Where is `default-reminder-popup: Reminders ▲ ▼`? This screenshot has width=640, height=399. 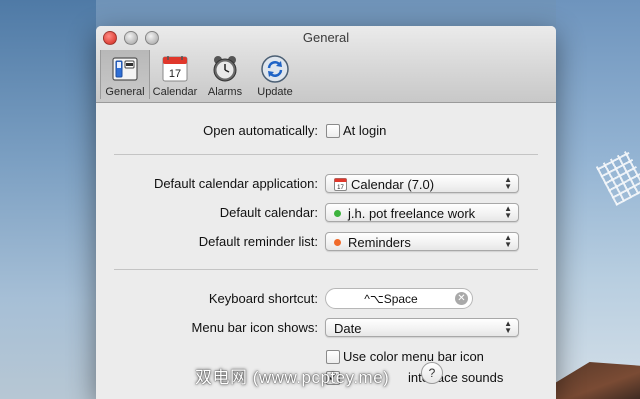
default-reminder-popup: Reminders ▲ ▼ is located at coordinates (422, 241).